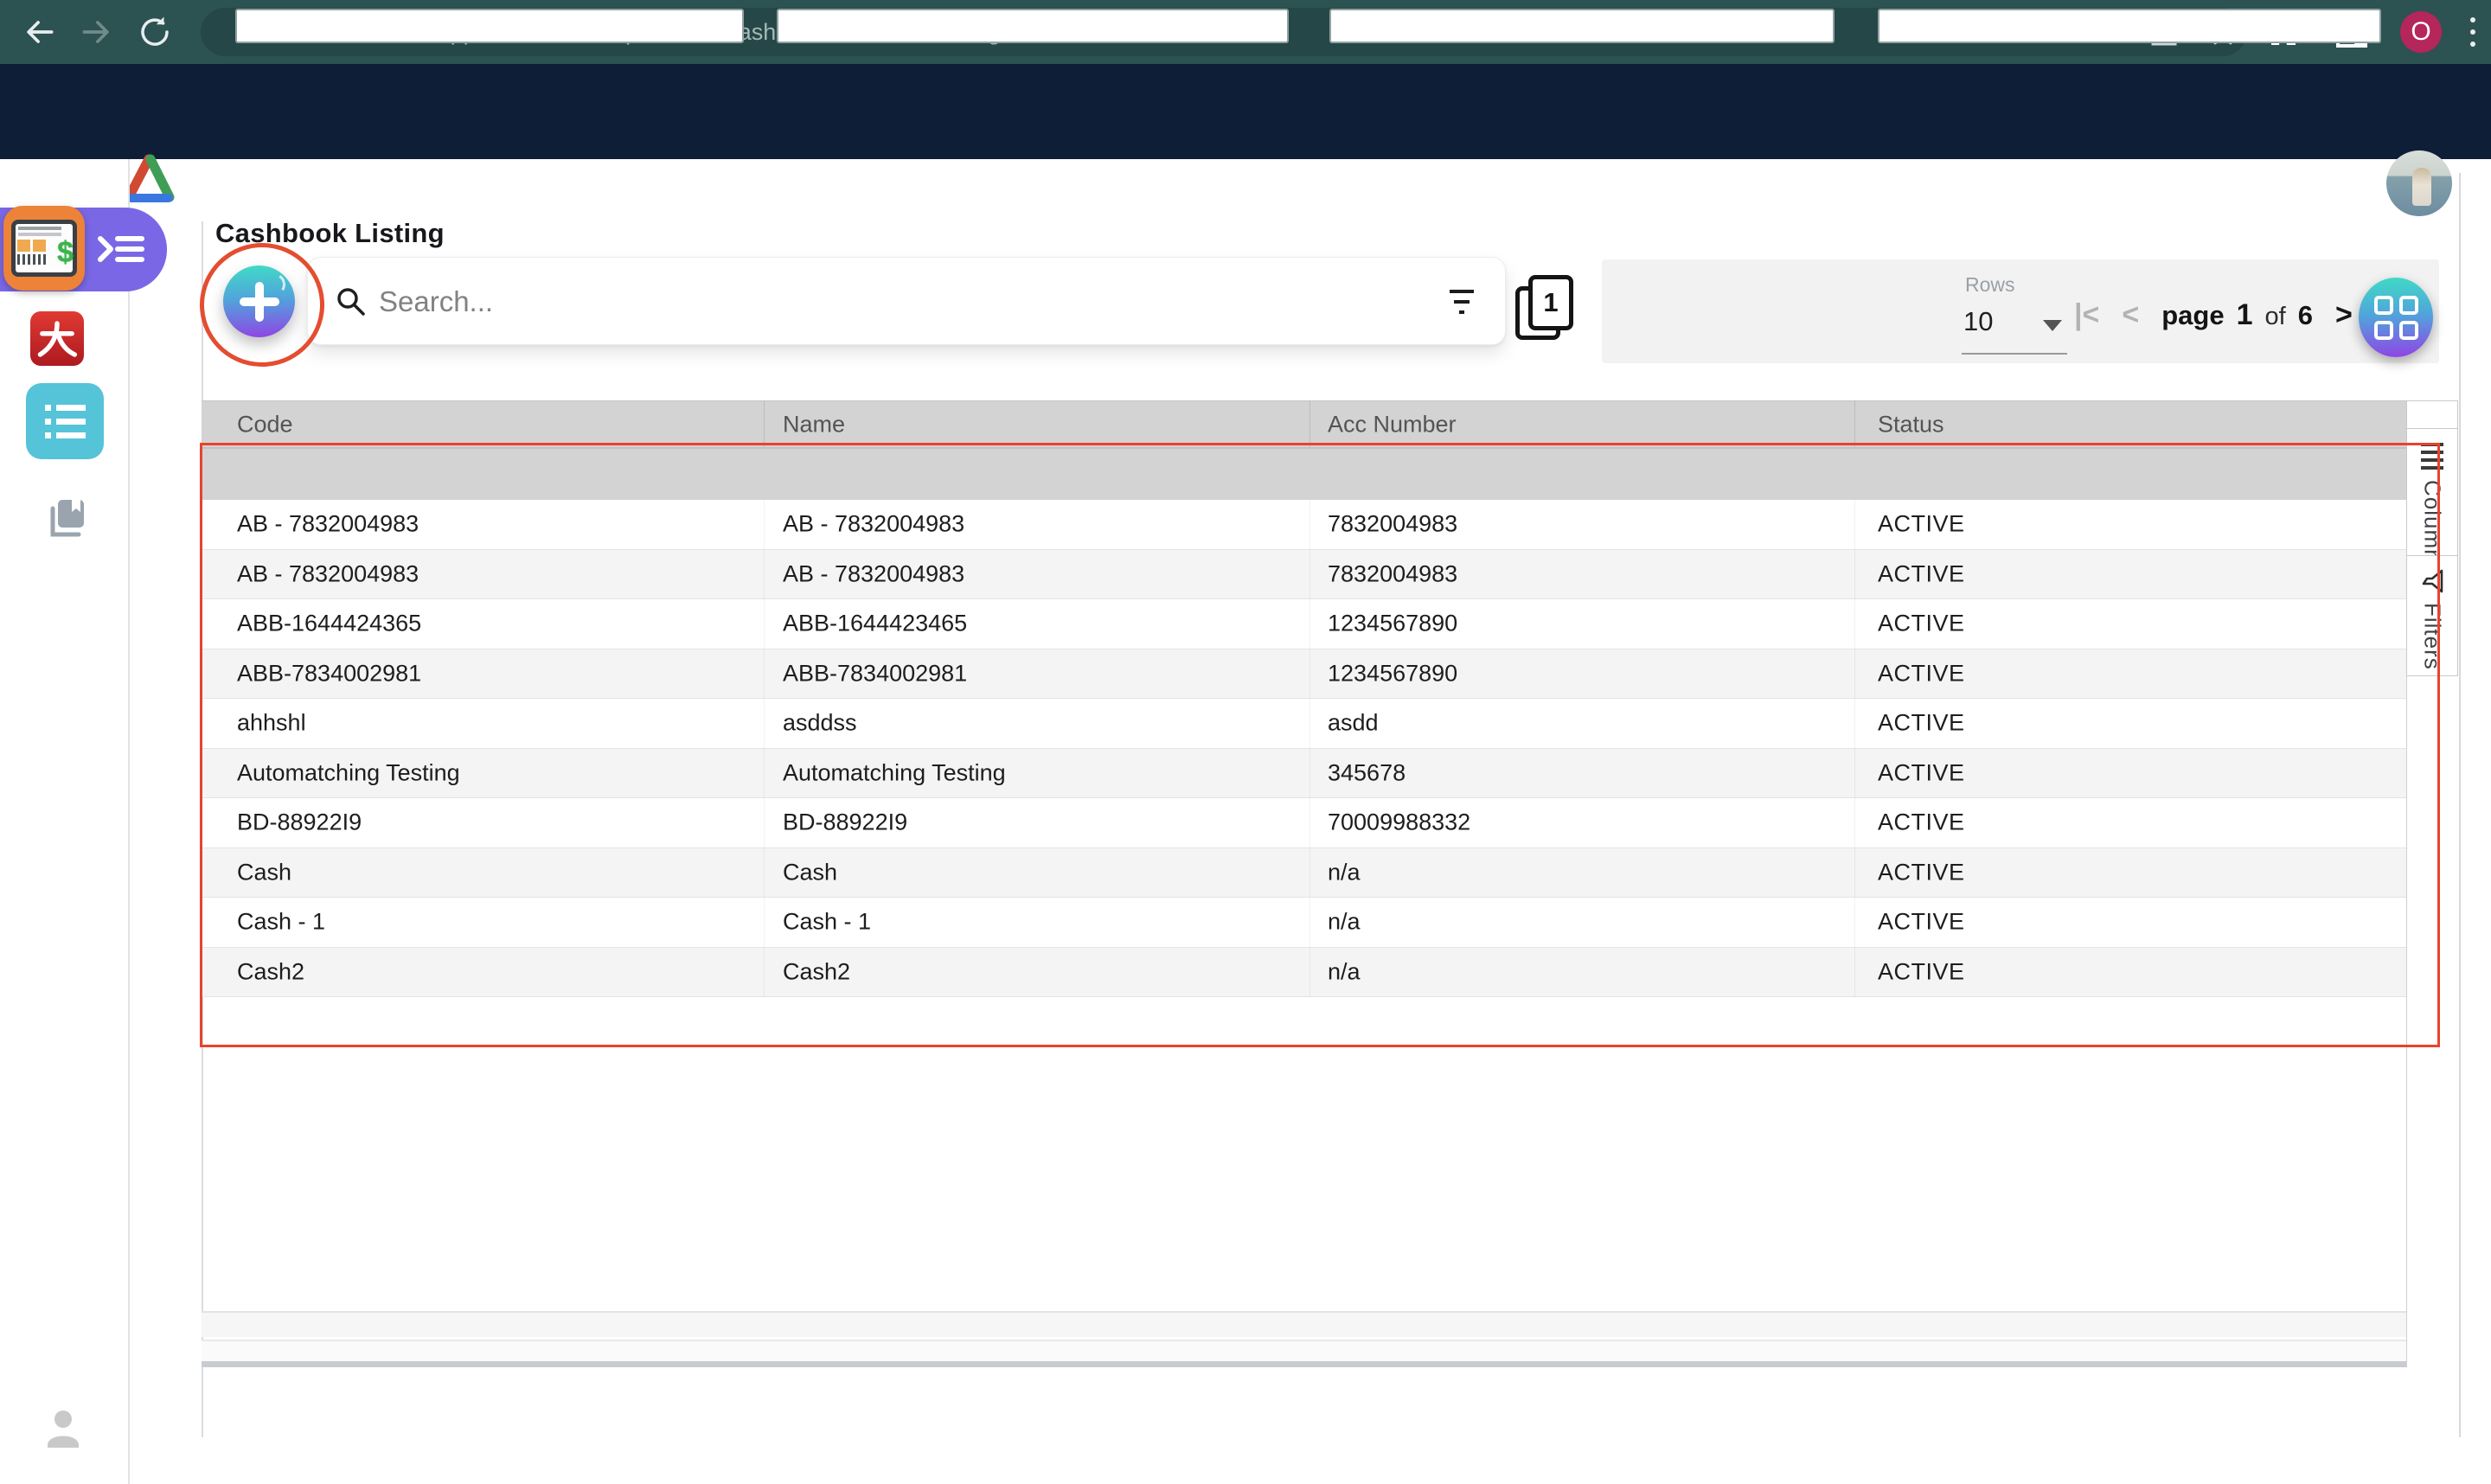 The width and height of the screenshot is (2491, 1484). What do you see at coordinates (1304, 923) in the screenshot?
I see `table-row: Cash - 1 Cash - 1 n/a ACTIVE` at bounding box center [1304, 923].